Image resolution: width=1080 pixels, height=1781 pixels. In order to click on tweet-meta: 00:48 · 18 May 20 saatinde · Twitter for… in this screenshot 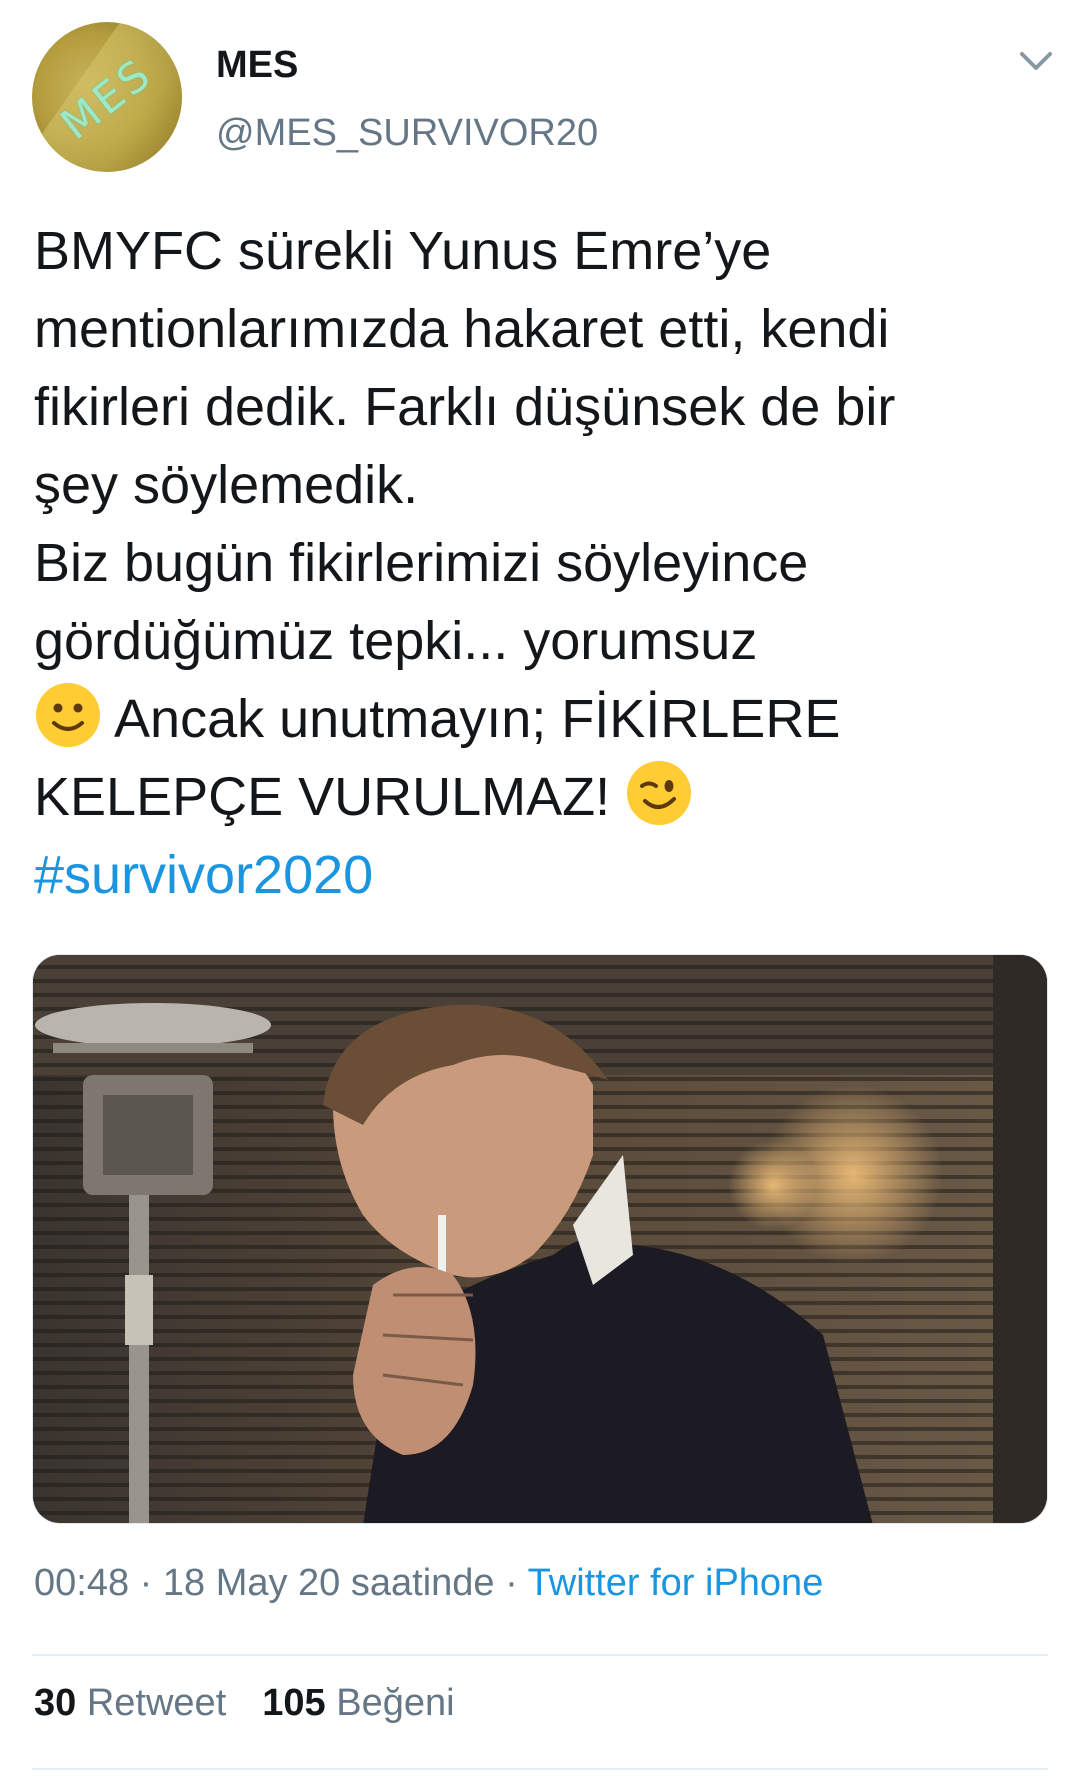, I will do `click(428, 1583)`.